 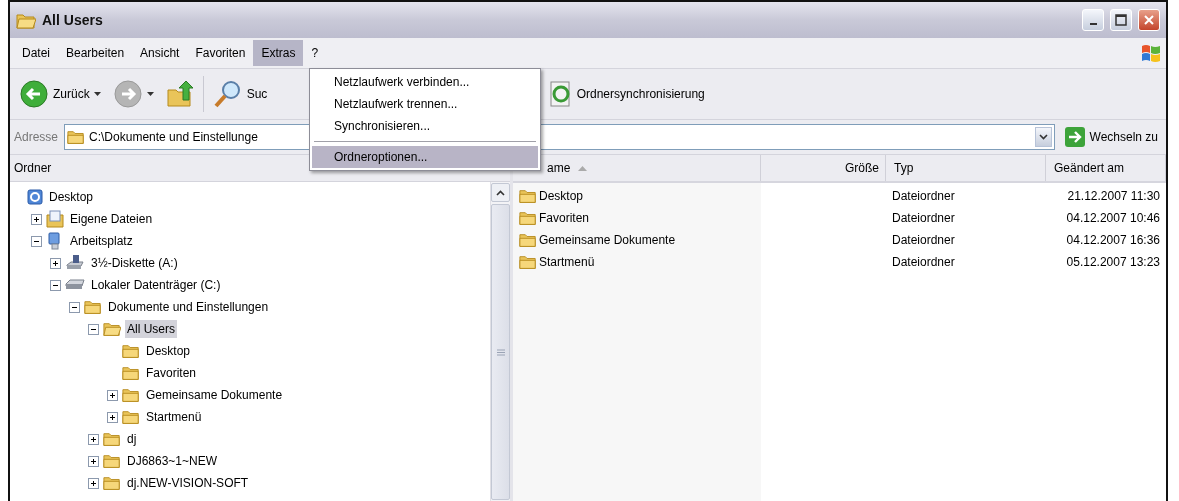 What do you see at coordinates (36, 137) in the screenshot?
I see `address-label: Adresse` at bounding box center [36, 137].